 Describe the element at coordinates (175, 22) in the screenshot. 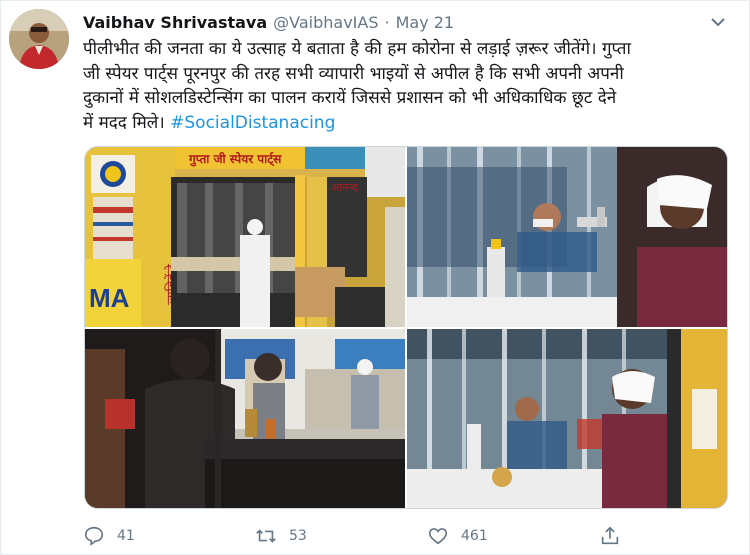

I see `author-name: Vaibhav Shrivastava` at that location.